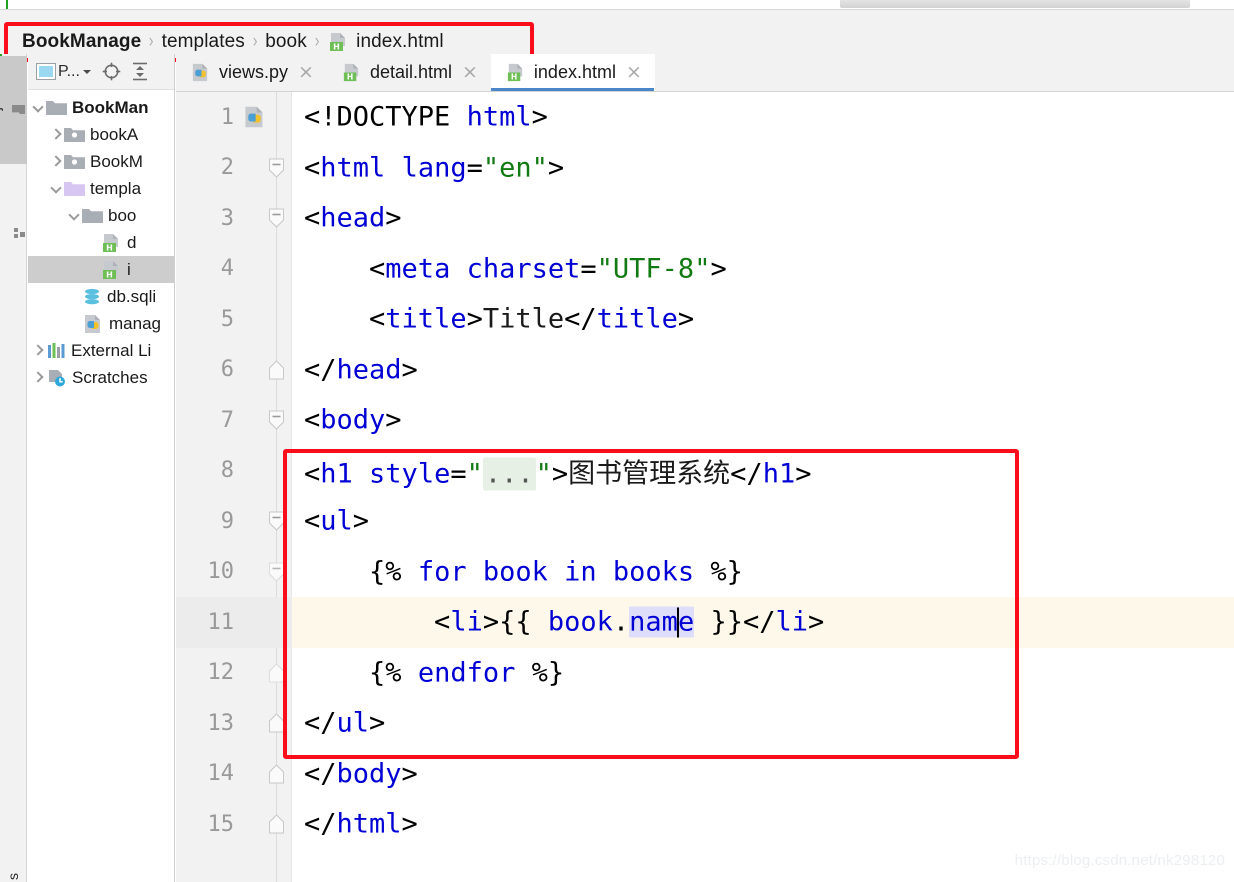 This screenshot has width=1234, height=882. Describe the element at coordinates (705, 168) in the screenshot. I see `code-line: 2 <html lang="en">` at that location.